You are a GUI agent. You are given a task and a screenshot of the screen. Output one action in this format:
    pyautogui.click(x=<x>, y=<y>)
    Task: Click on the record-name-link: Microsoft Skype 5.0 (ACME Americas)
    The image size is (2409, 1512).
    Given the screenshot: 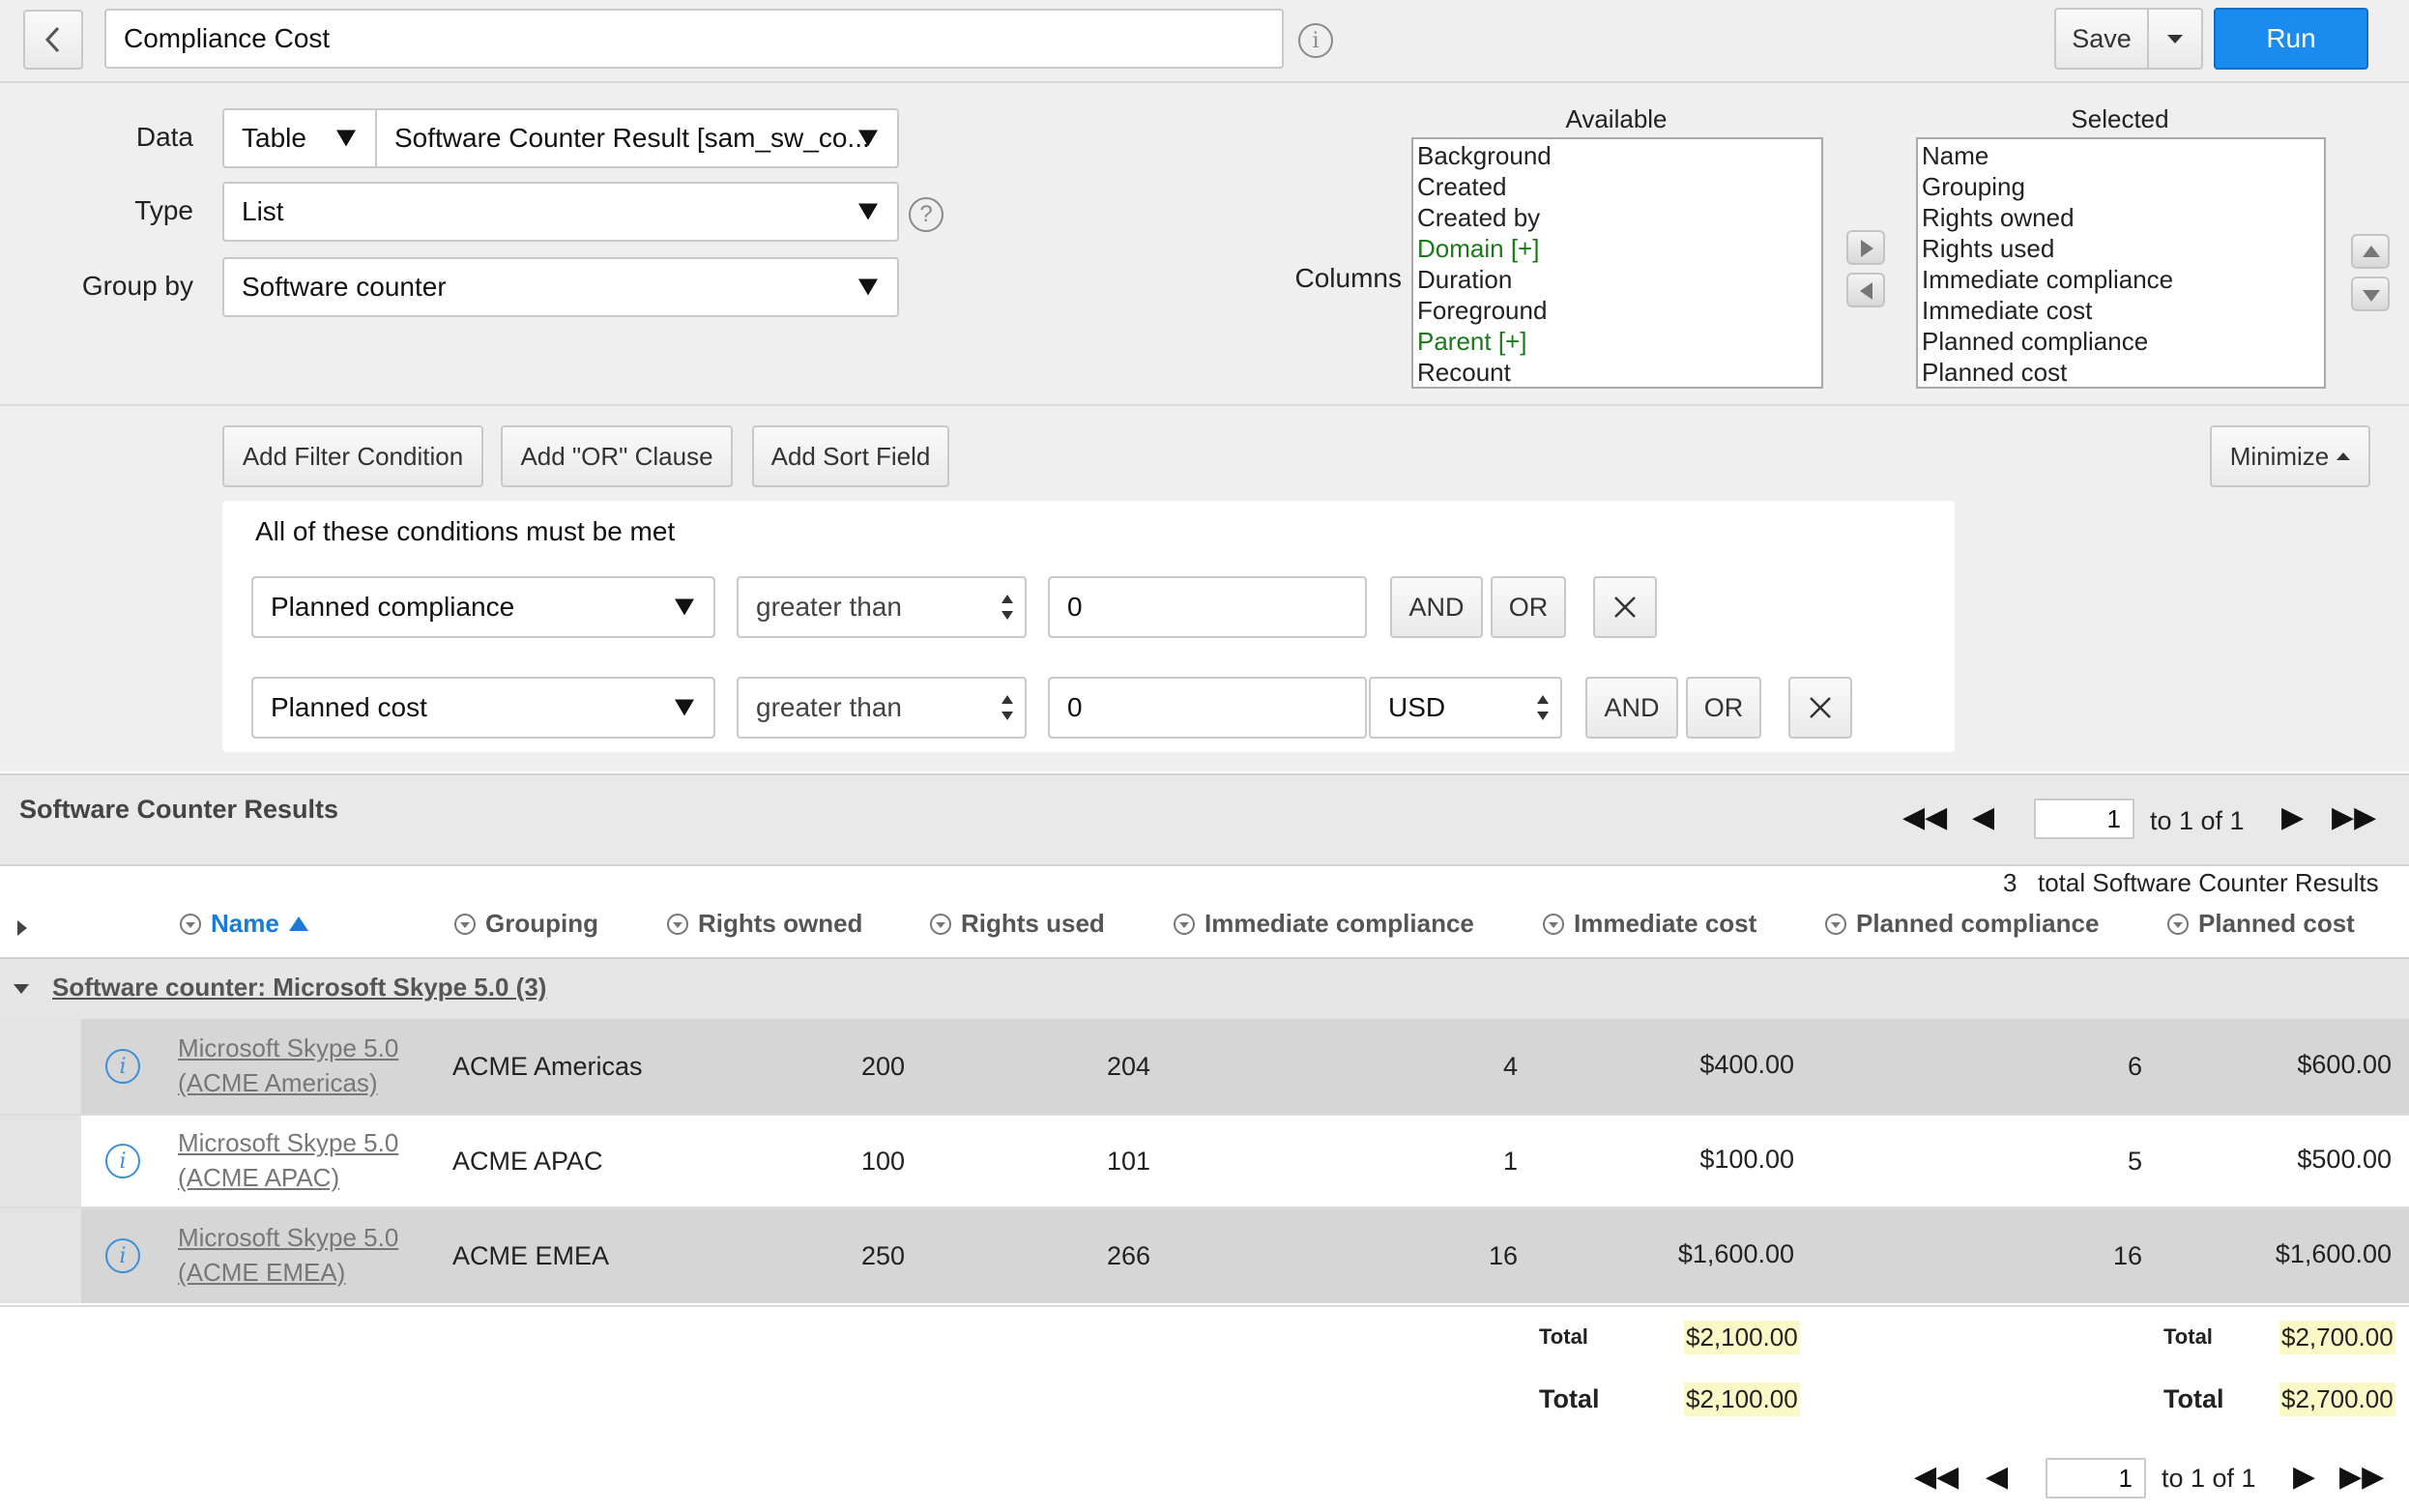 What is the action you would take?
    pyautogui.click(x=288, y=1065)
    